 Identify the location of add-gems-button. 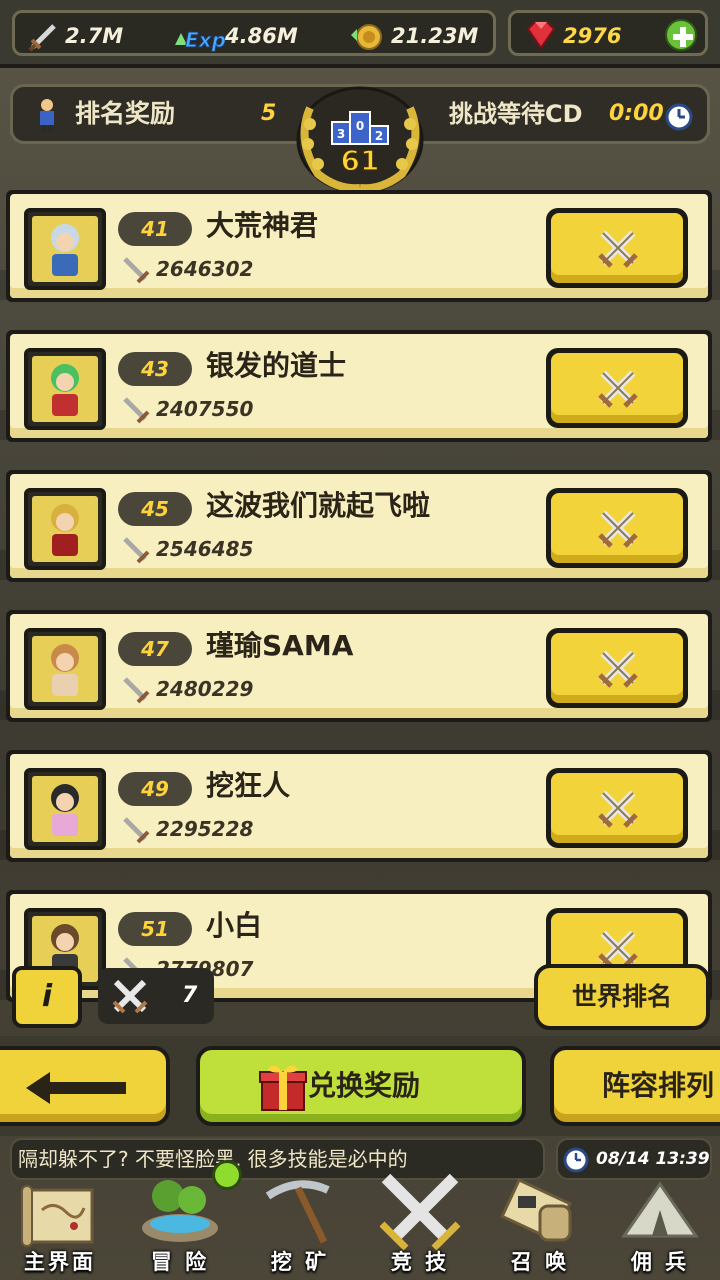
(681, 35).